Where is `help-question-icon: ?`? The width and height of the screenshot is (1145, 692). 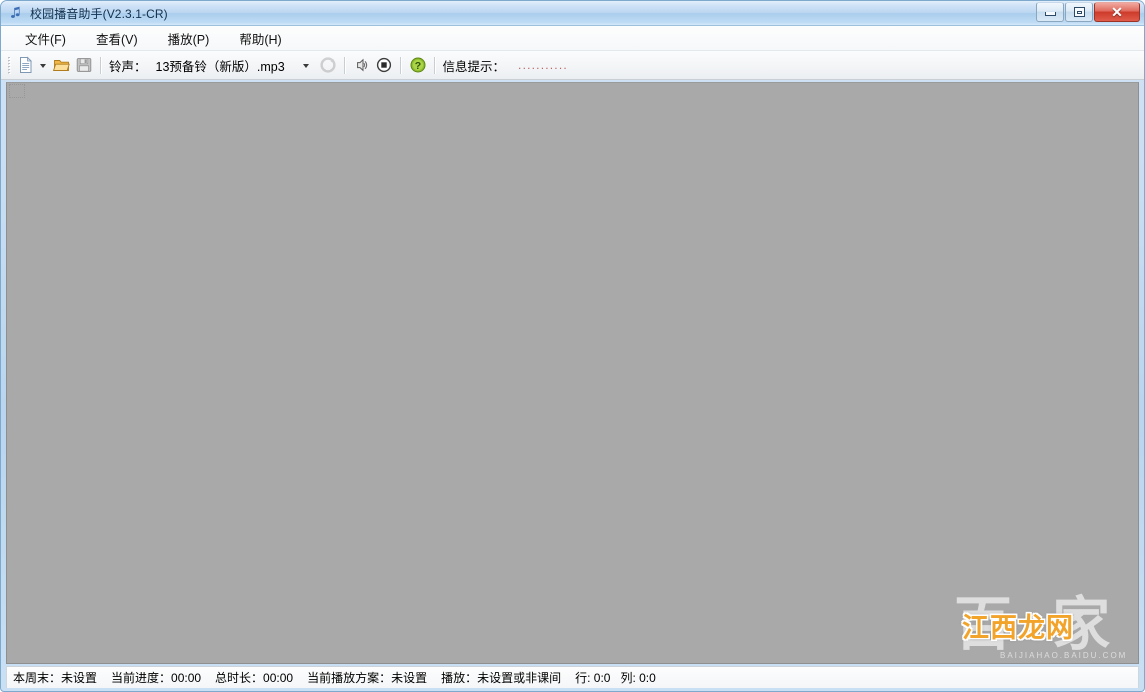
help-question-icon: ? is located at coordinates (418, 65).